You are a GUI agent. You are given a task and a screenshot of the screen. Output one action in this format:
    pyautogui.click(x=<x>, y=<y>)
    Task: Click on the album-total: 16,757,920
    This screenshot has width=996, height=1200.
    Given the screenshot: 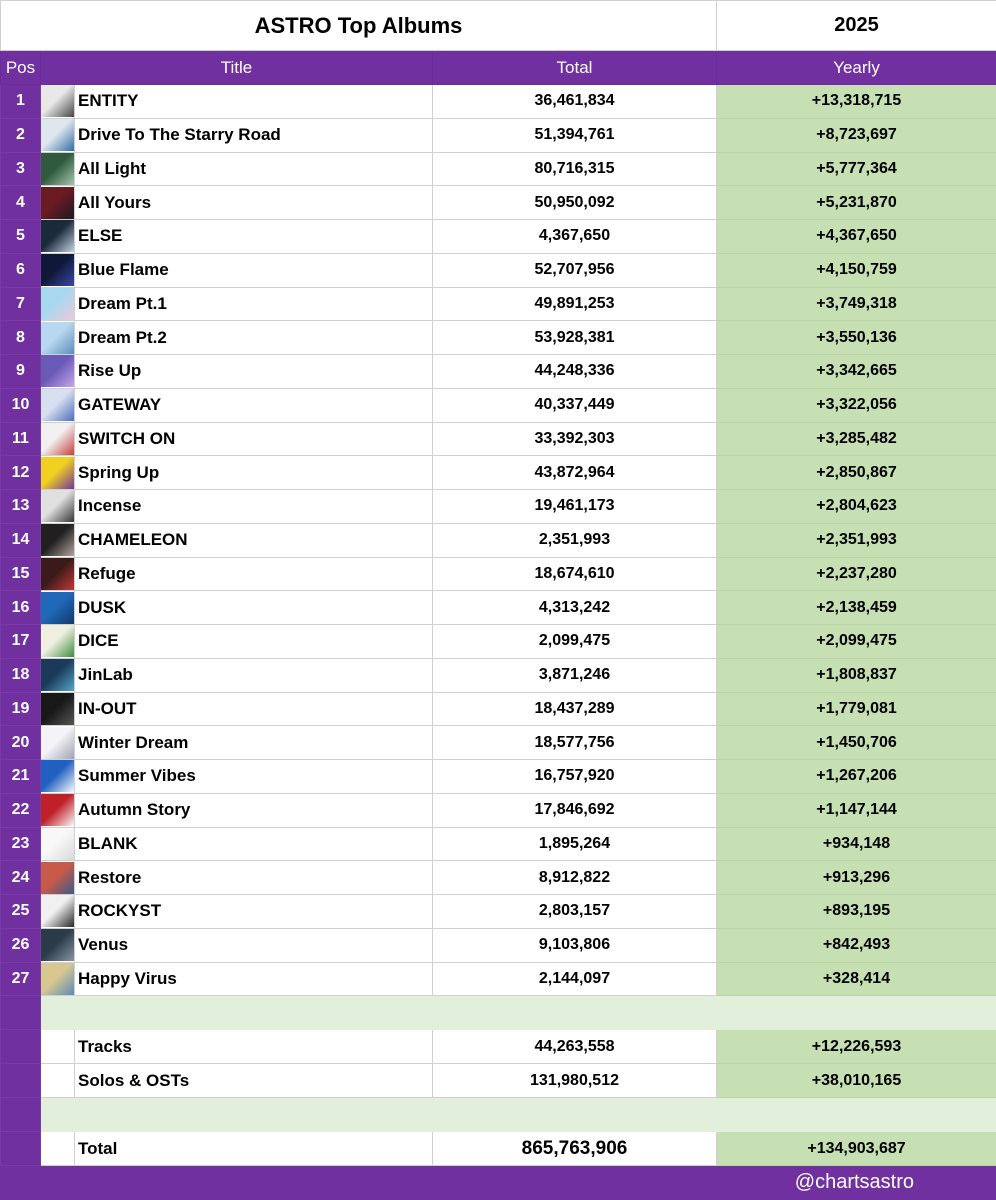 What is the action you would take?
    pyautogui.click(x=574, y=776)
    